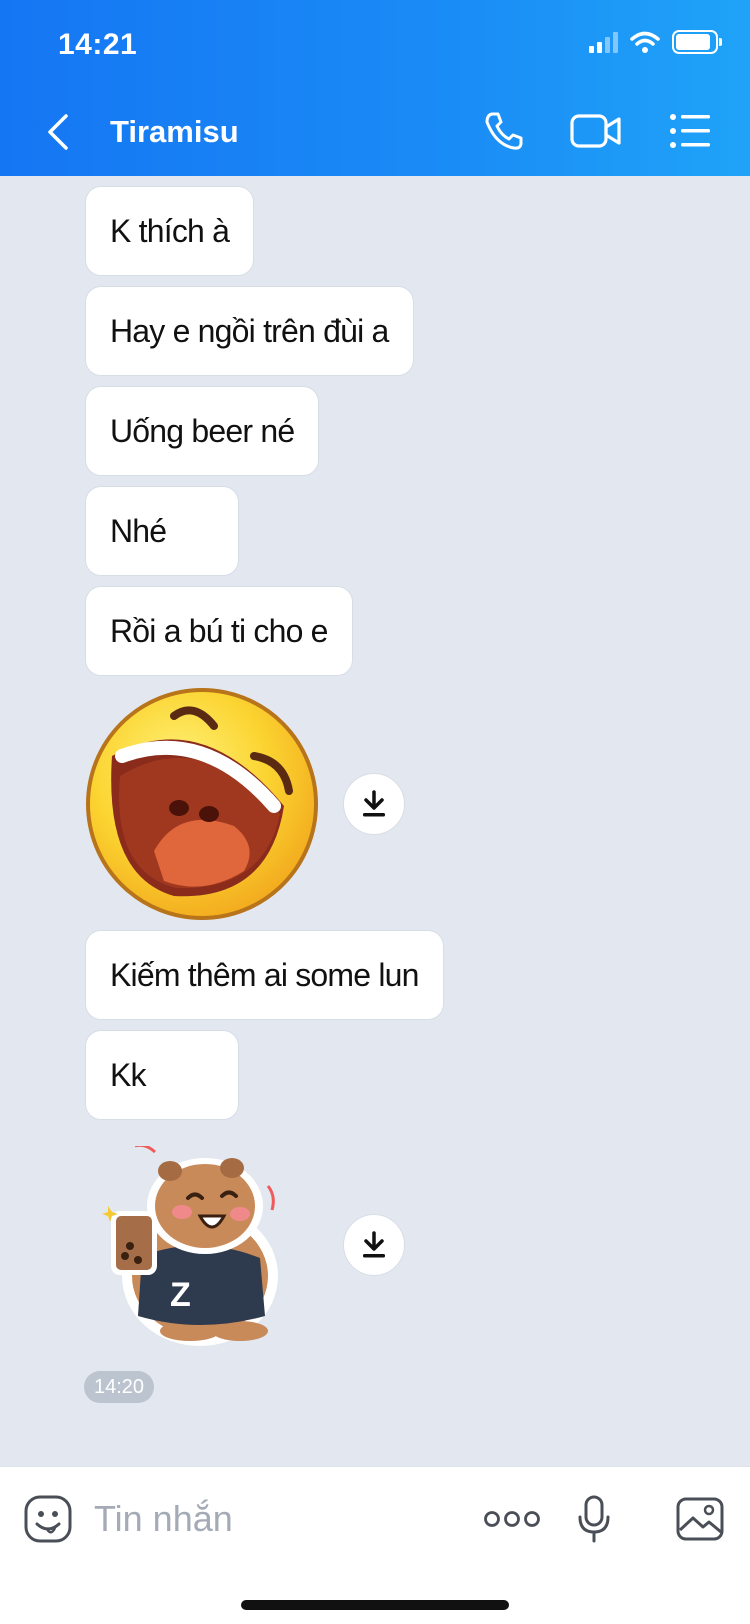 The height and width of the screenshot is (1624, 750). What do you see at coordinates (219, 631) in the screenshot?
I see `message-bubble: Rồi a bú ti cho e` at bounding box center [219, 631].